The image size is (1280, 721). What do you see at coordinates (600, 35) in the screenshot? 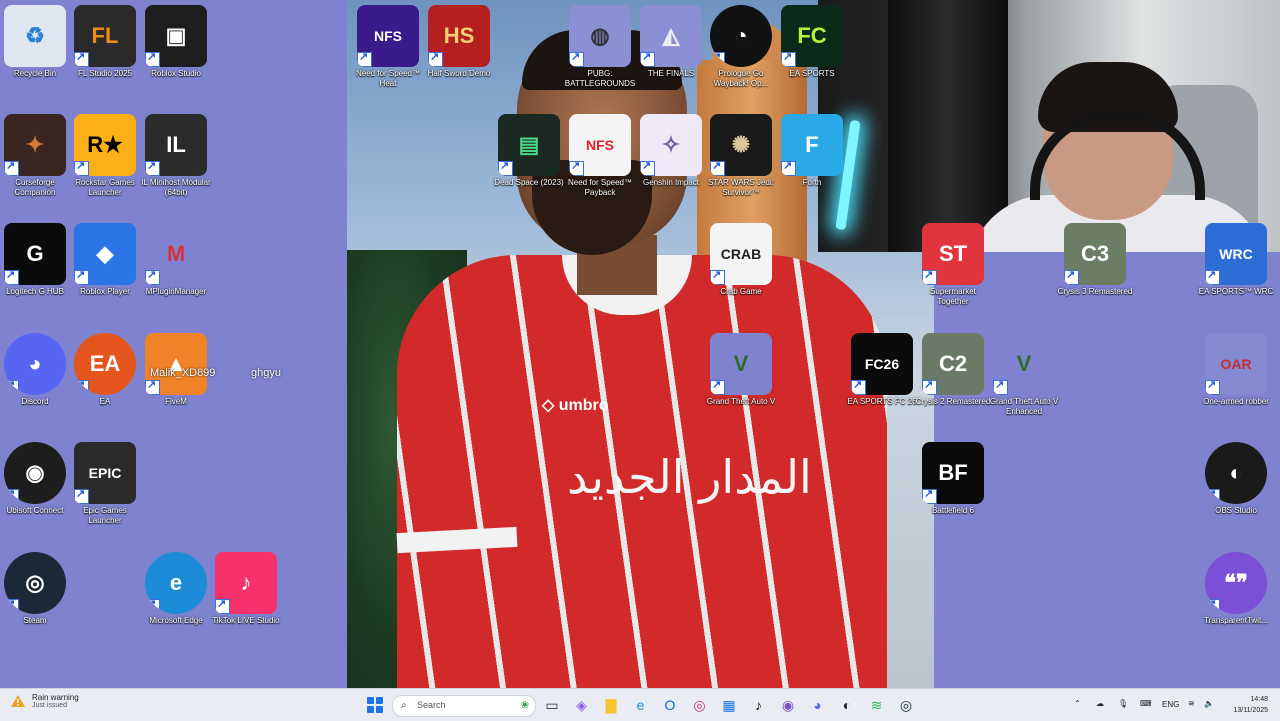
I see `pubg-glyph: ◍` at bounding box center [600, 35].